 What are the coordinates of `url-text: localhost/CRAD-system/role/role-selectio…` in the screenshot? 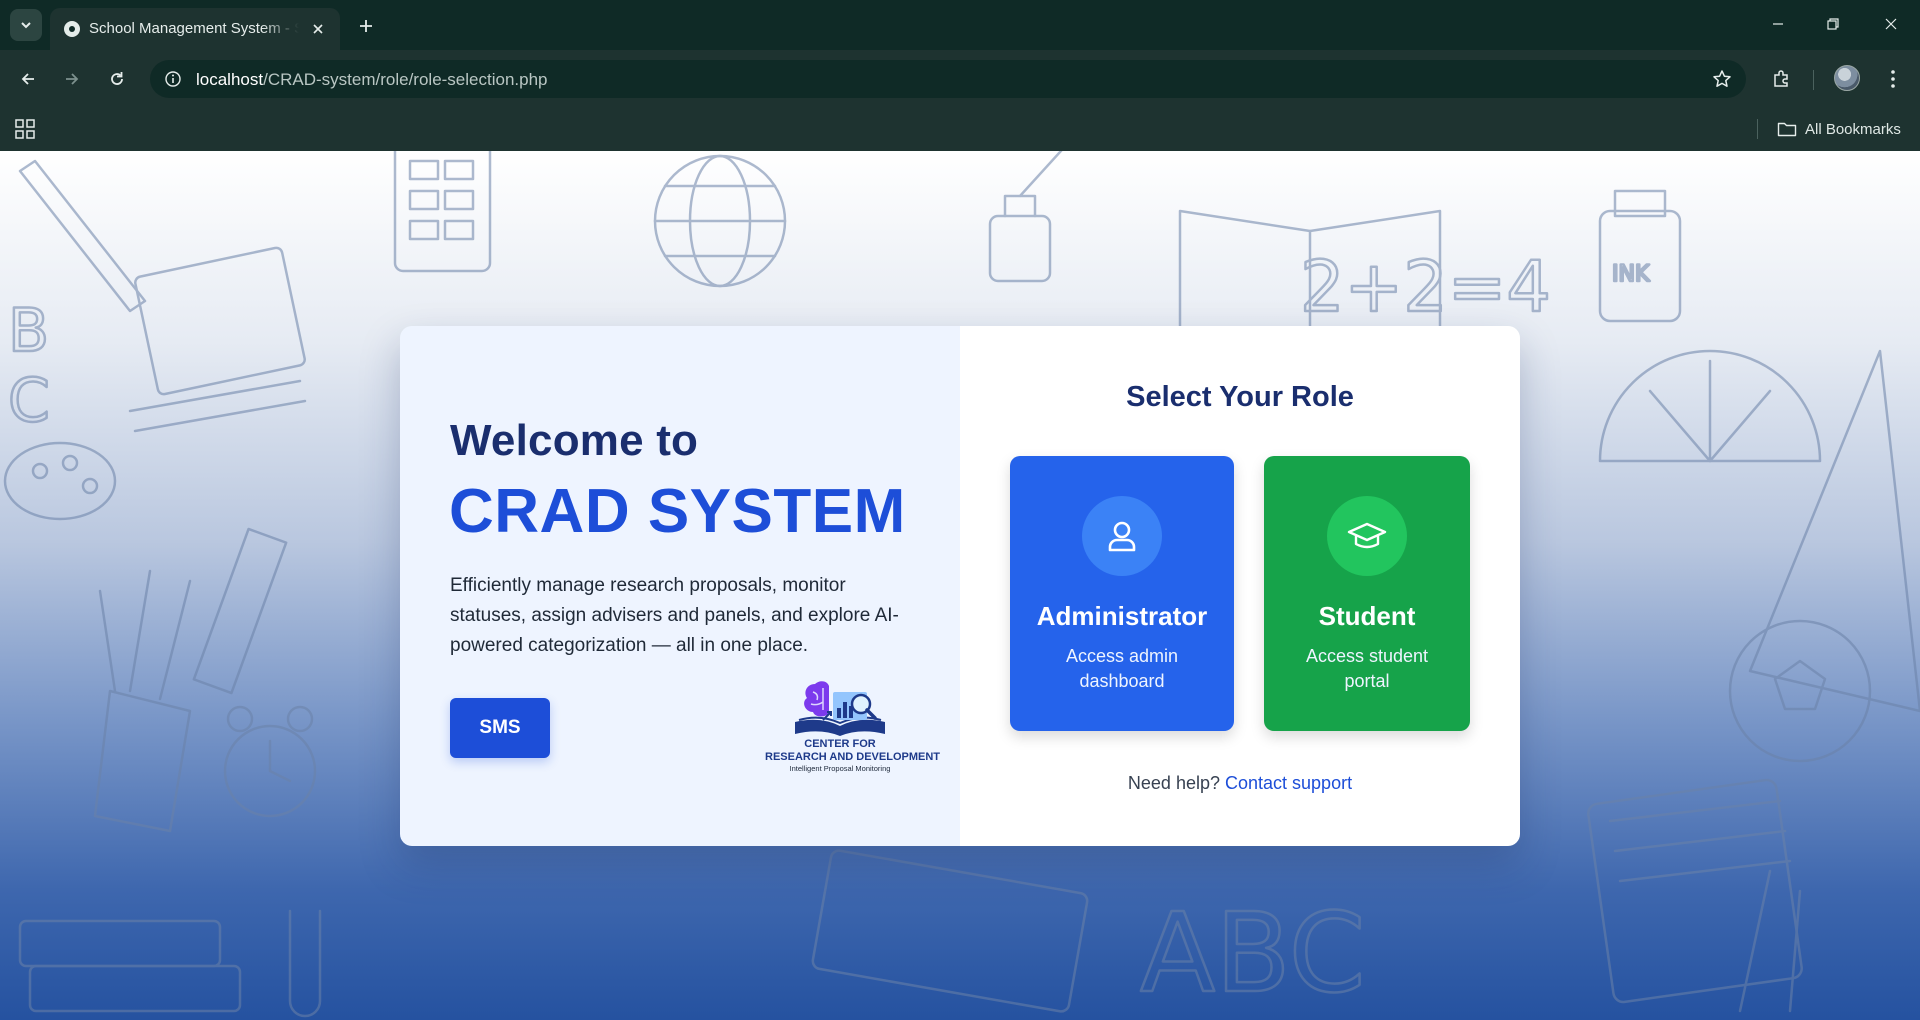 It's located at (372, 80).